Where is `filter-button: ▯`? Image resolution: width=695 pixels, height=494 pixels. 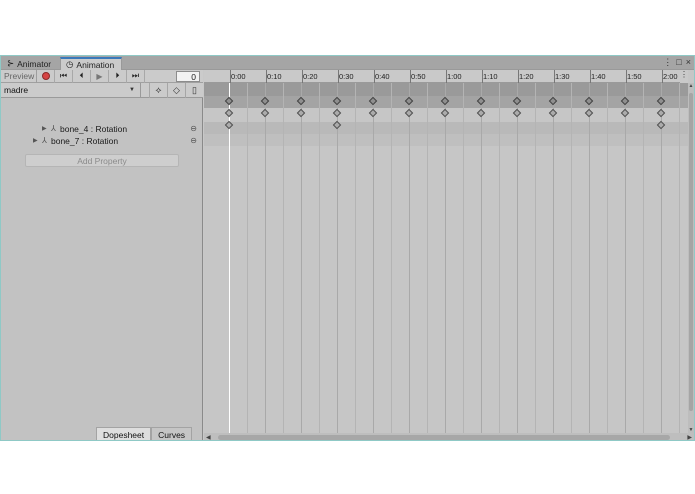 filter-button: ▯ is located at coordinates (194, 90).